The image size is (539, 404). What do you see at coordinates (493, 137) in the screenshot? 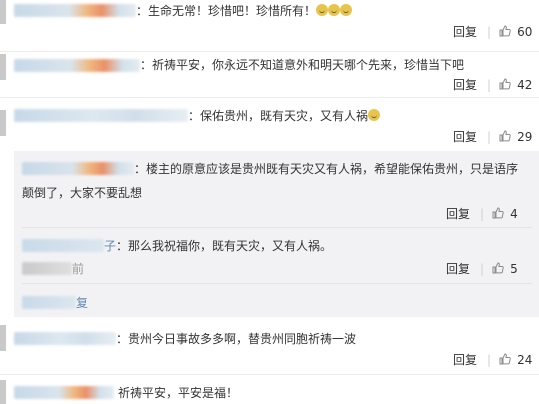
I see `comment-actions: 回复 | 29` at bounding box center [493, 137].